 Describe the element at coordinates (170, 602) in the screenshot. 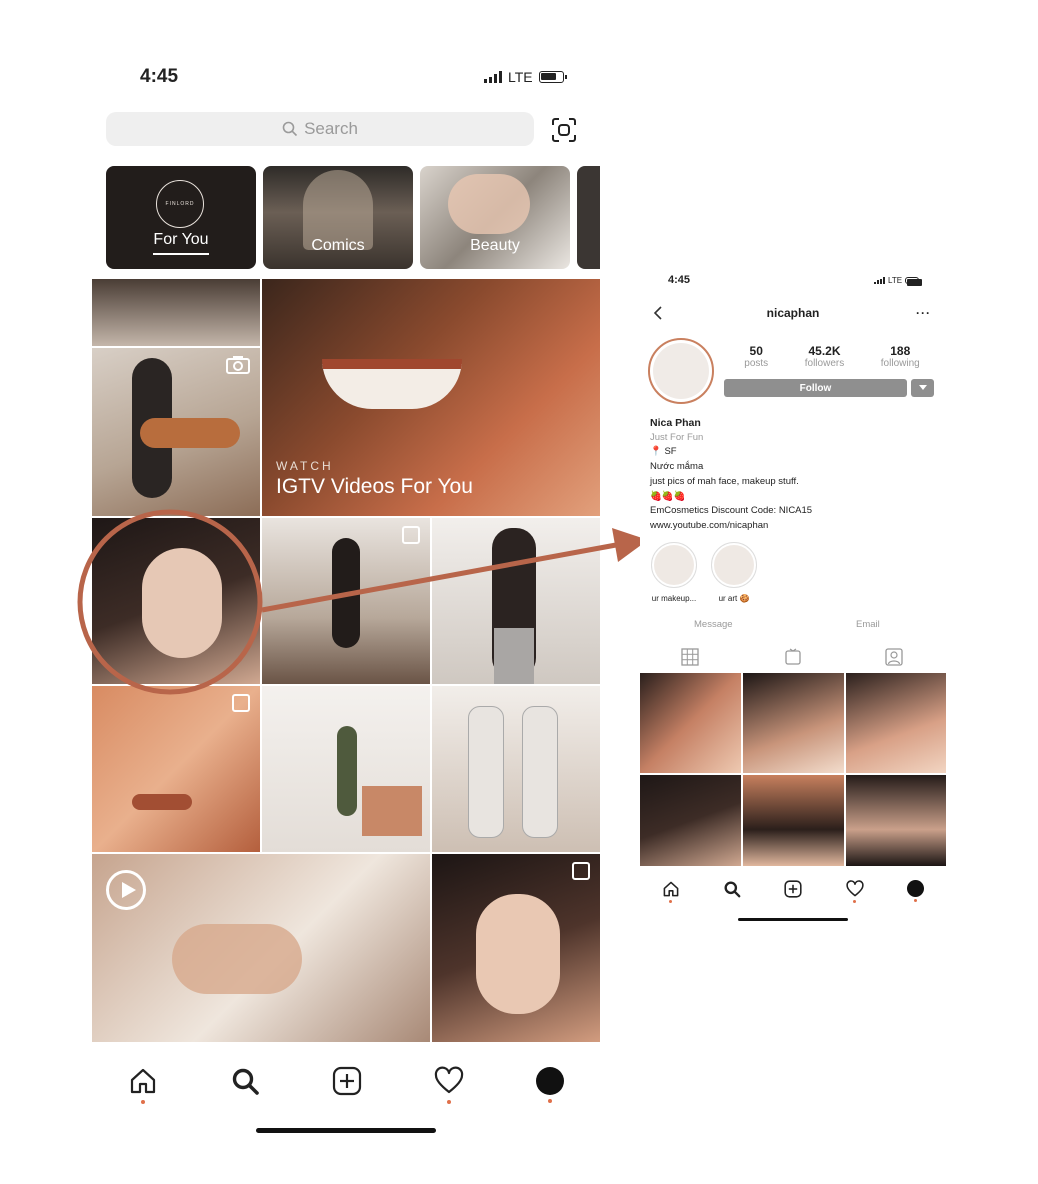

I see `highlight-circle` at that location.